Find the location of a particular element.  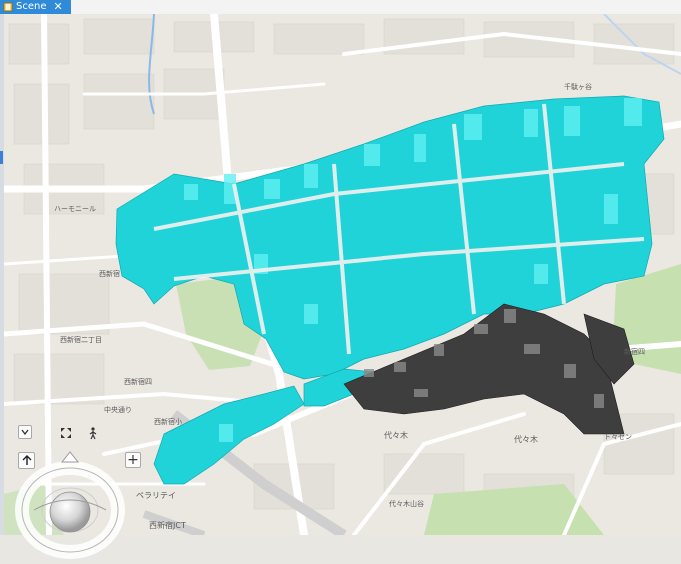

label-yoyogi: 代々木 is located at coordinates (396, 435).